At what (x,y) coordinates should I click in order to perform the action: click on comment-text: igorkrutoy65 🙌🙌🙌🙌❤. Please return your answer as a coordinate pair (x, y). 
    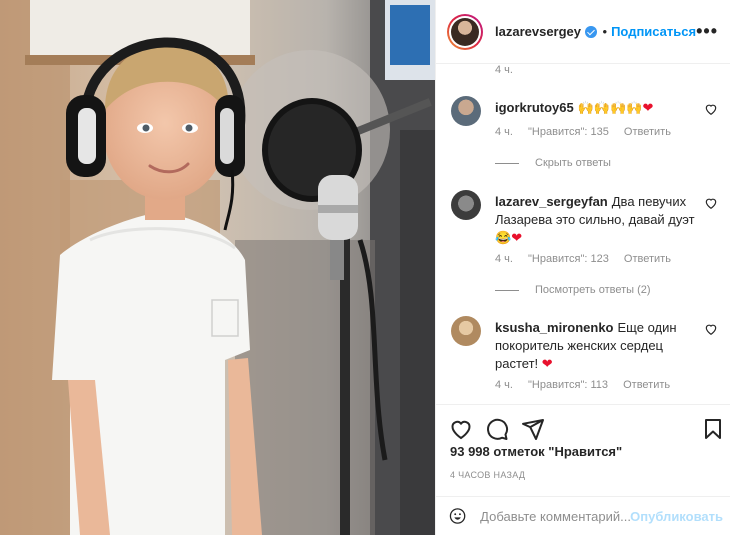
    Looking at the image, I should click on (599, 108).